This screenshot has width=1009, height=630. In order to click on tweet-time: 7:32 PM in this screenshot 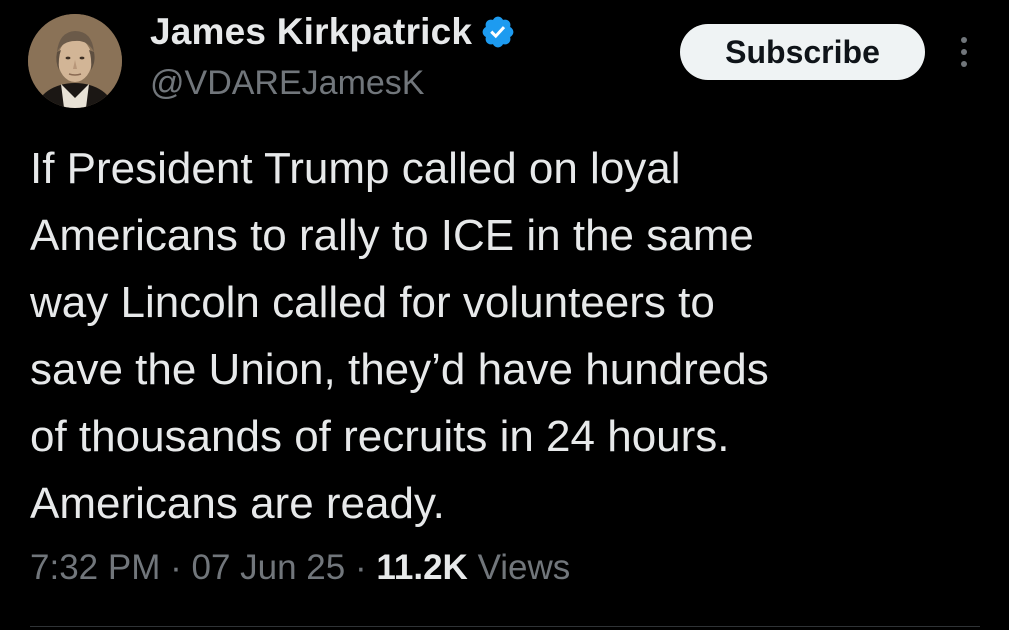, I will do `click(95, 567)`.